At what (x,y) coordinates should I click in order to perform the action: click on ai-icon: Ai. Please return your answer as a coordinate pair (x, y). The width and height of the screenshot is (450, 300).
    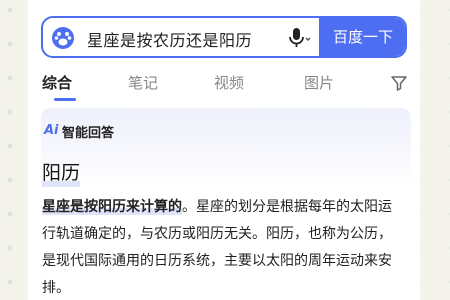
    Looking at the image, I should click on (51, 130).